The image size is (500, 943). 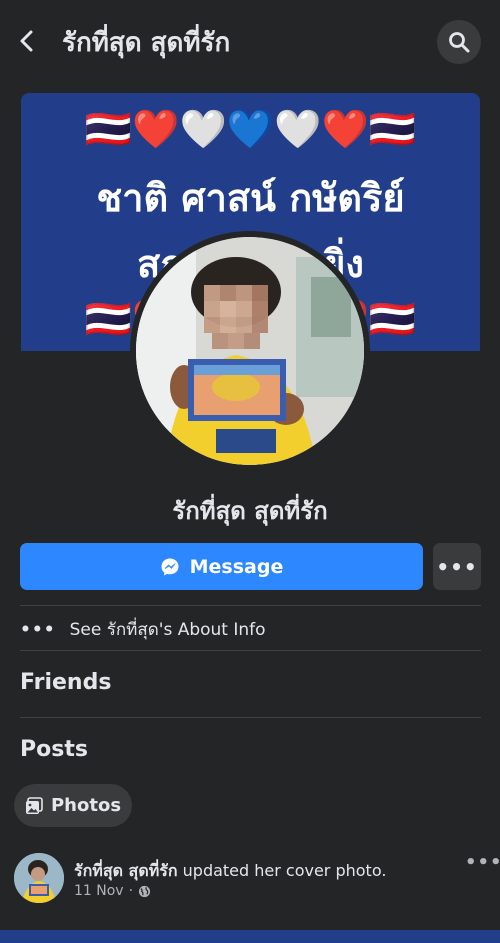 I want to click on more-options-button: •••, so click(x=457, y=566).